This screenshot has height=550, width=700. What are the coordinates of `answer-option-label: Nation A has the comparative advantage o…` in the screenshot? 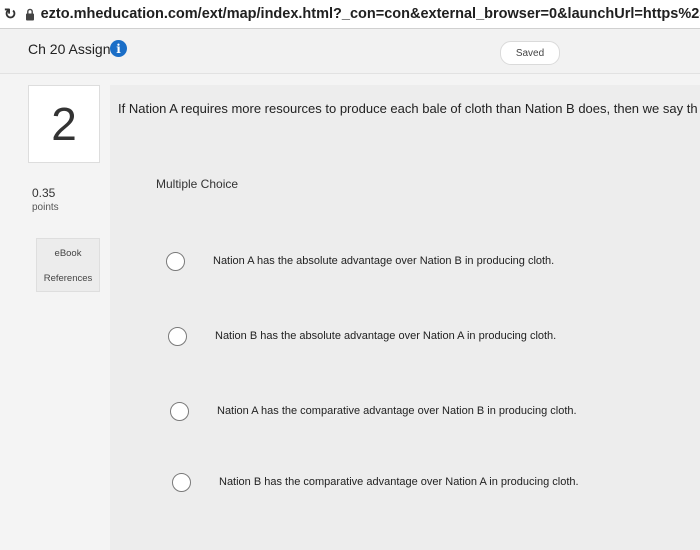 It's located at (397, 411).